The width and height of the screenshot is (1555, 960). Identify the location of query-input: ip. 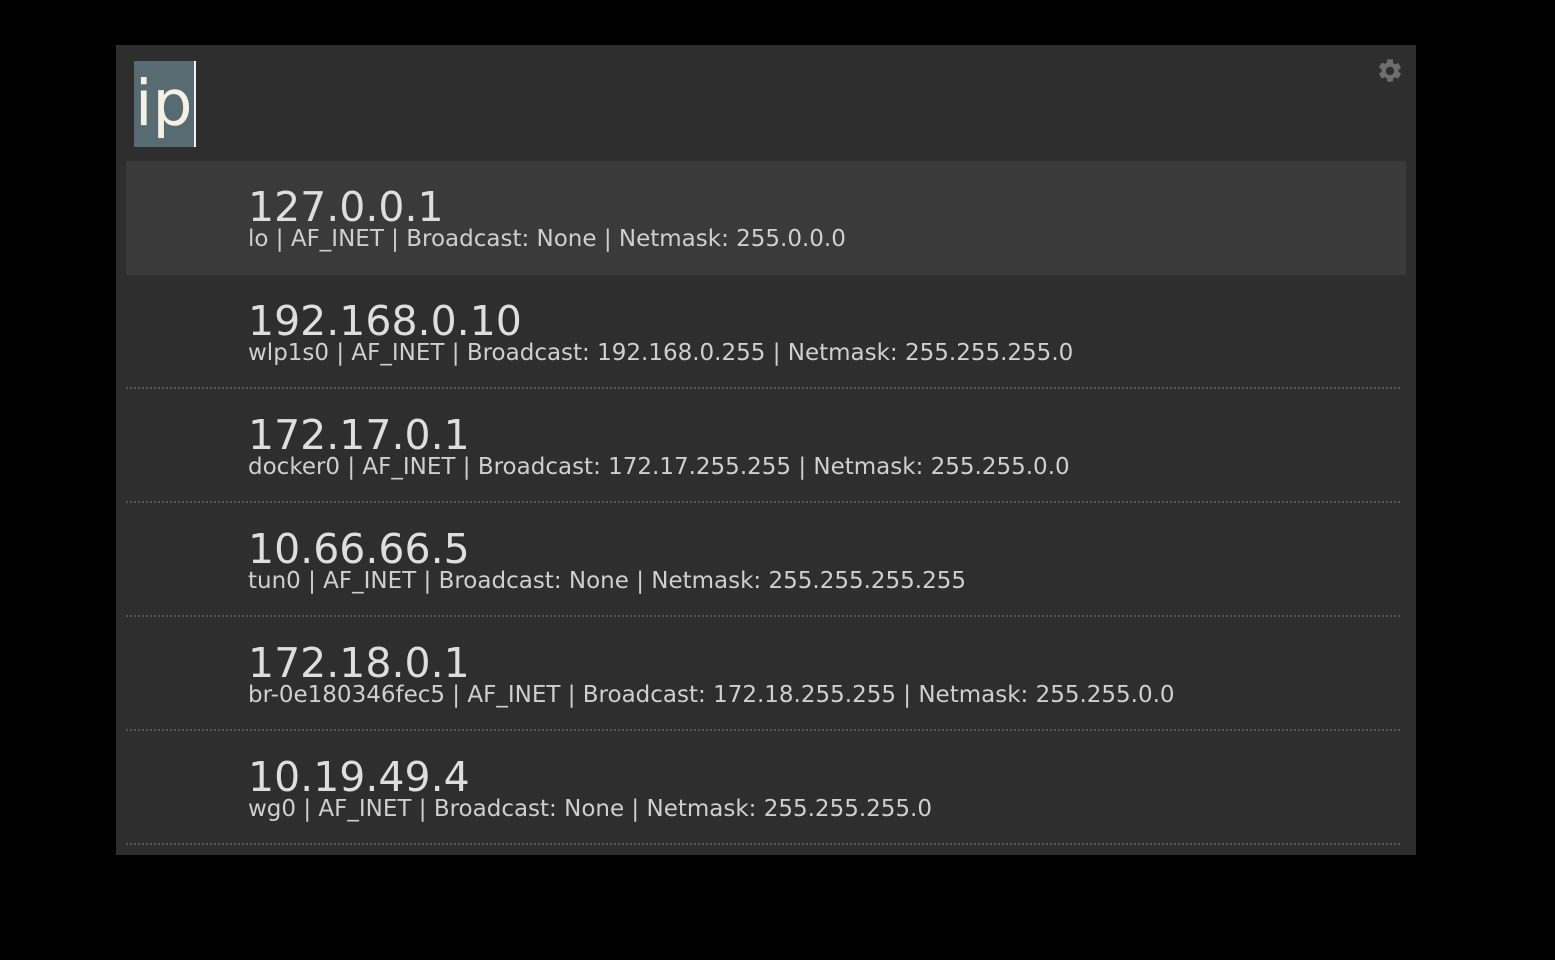
(165, 104).